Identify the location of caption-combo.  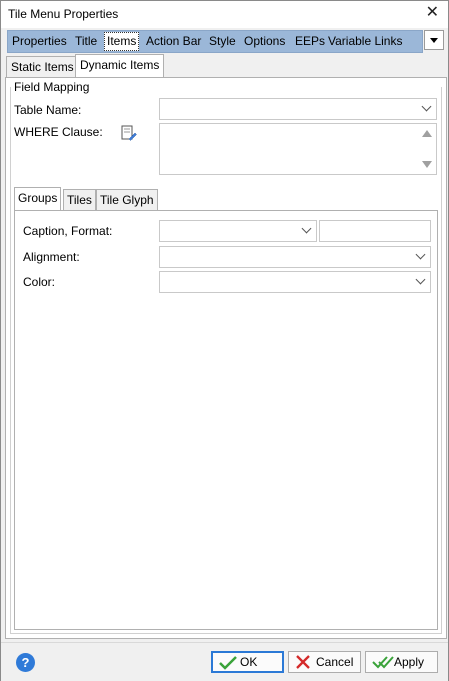
(238, 231).